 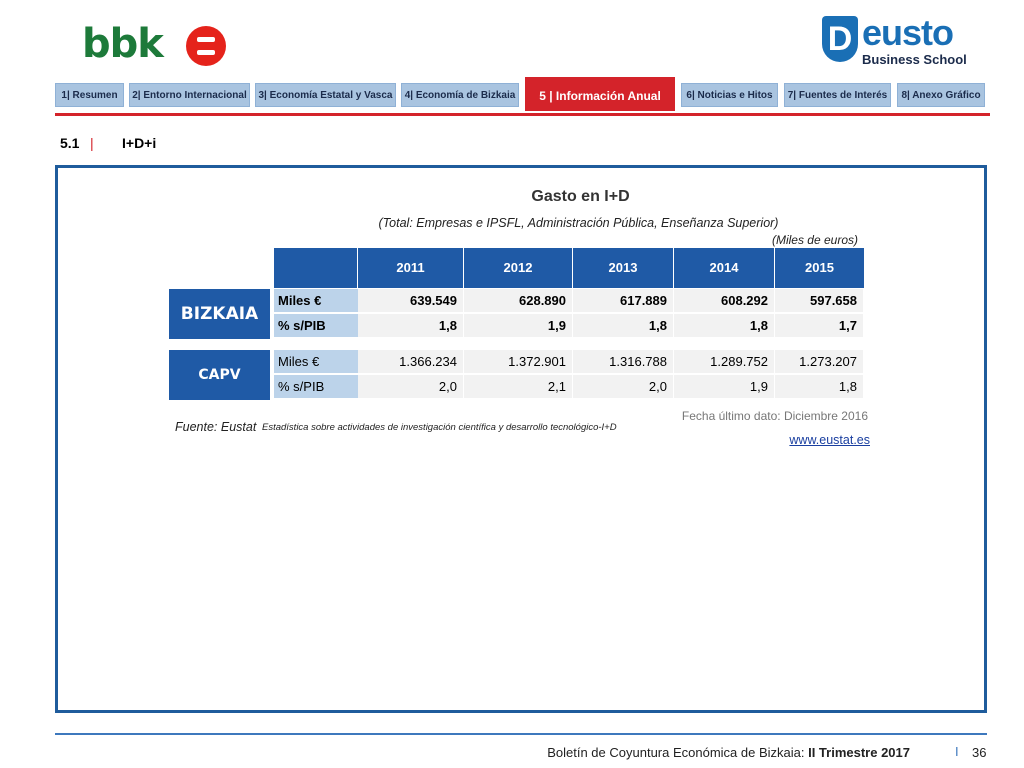 I want to click on last-data-date: Fecha último dato: Diciembre 2016, so click(x=774, y=416).